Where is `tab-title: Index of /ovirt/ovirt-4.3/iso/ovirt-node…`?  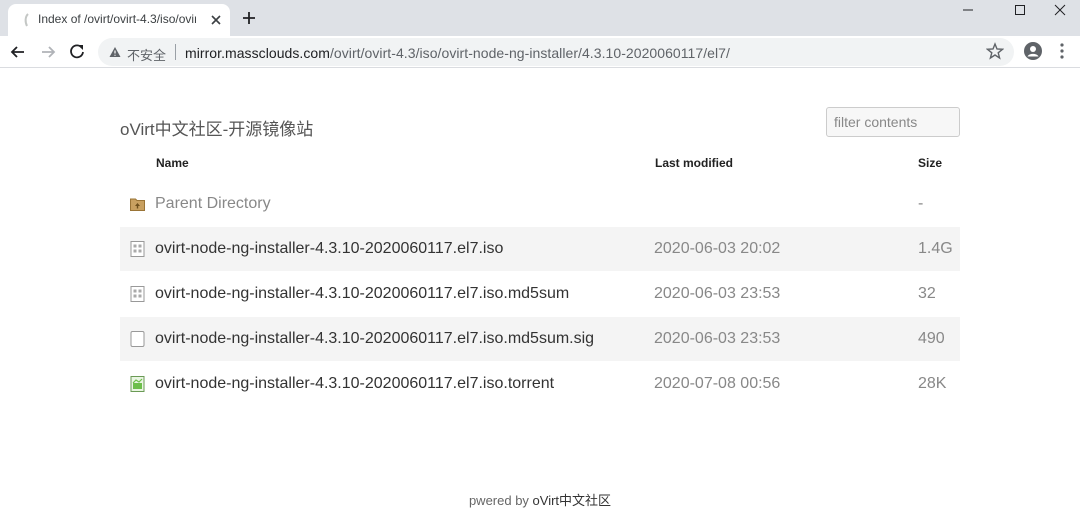
tab-title: Index of /ovirt/ovirt-4.3/iso/ovirt-node… is located at coordinates (117, 19).